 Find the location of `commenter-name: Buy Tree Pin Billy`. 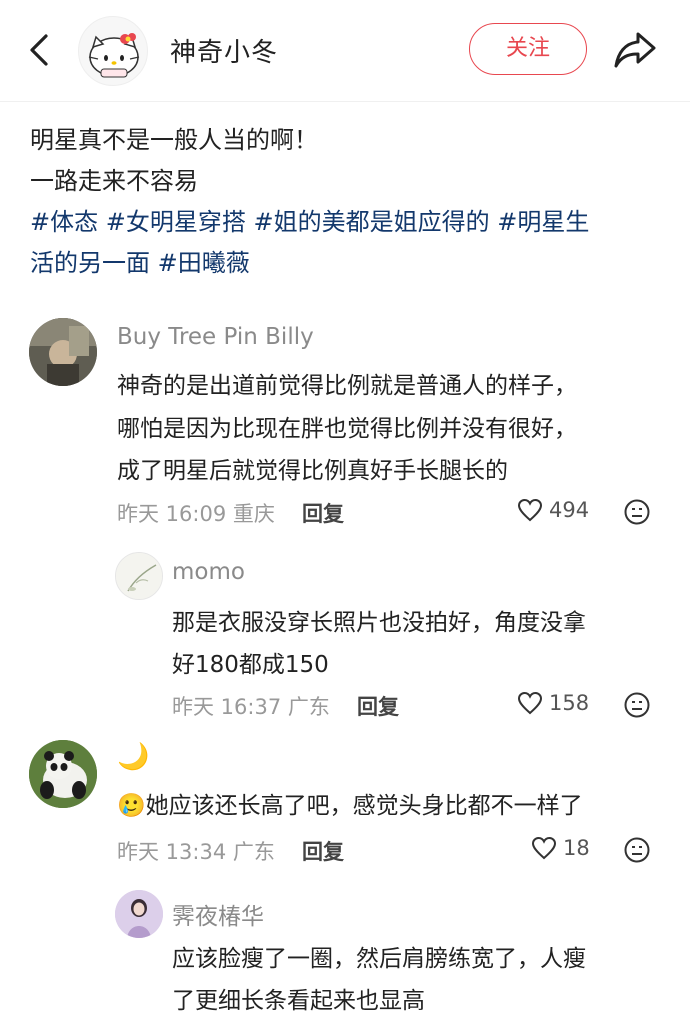

commenter-name: Buy Tree Pin Billy is located at coordinates (215, 337).